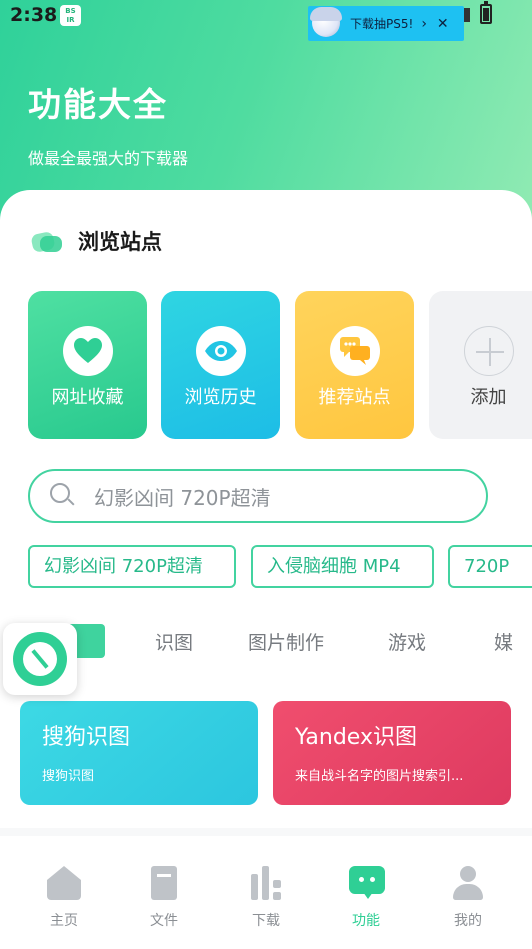  What do you see at coordinates (70, 15) in the screenshot?
I see `app-notification-icon: BS IR` at bounding box center [70, 15].